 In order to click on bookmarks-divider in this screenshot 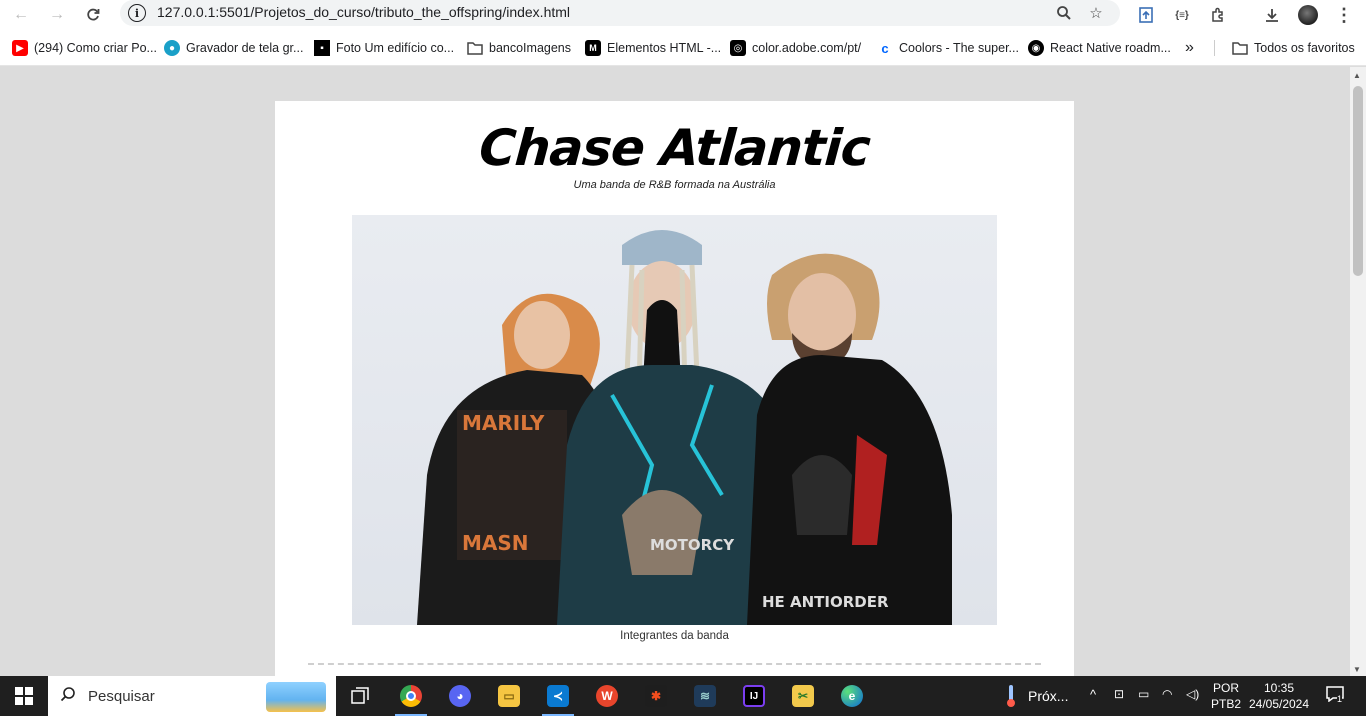, I will do `click(1214, 48)`.